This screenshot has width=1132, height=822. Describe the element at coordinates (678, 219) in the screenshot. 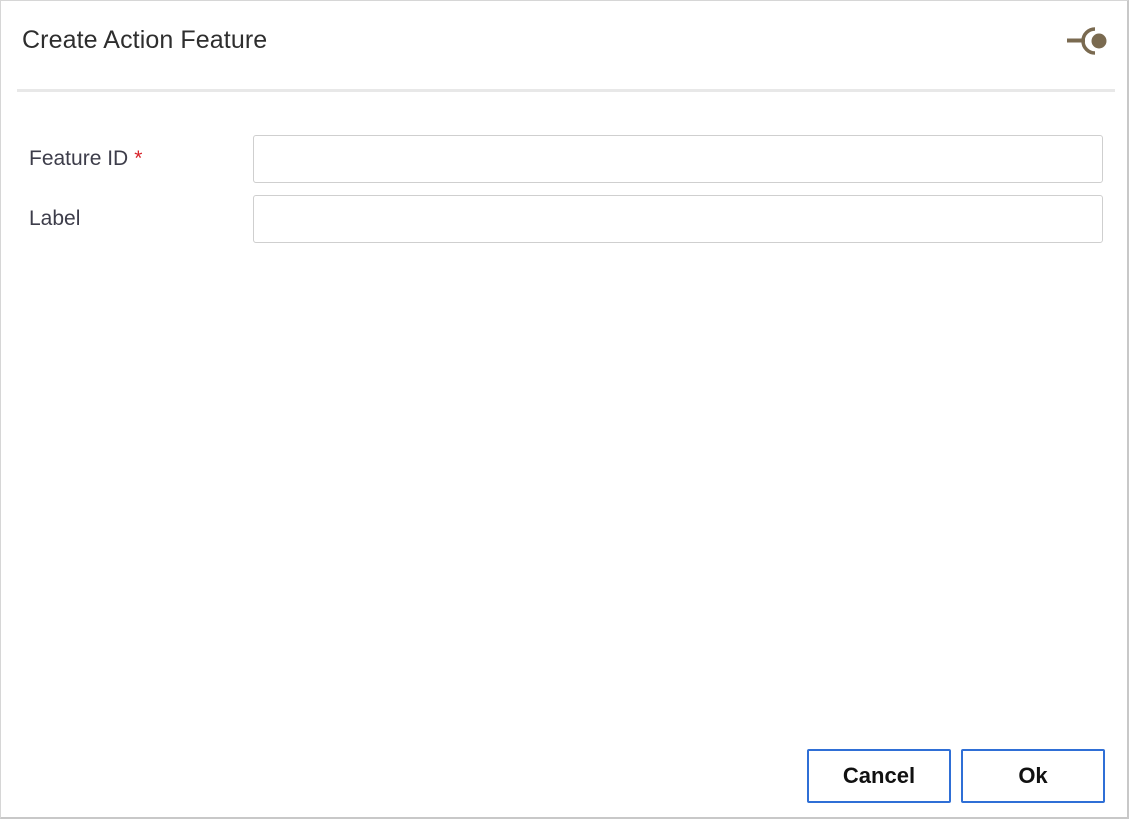

I see `label-input` at that location.